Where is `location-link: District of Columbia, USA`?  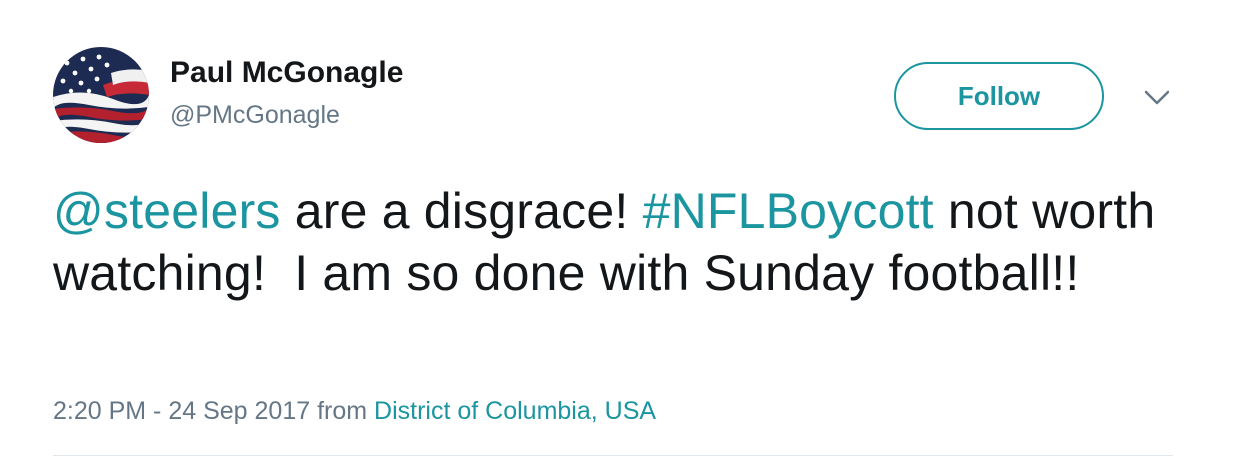 location-link: District of Columbia, USA is located at coordinates (515, 411).